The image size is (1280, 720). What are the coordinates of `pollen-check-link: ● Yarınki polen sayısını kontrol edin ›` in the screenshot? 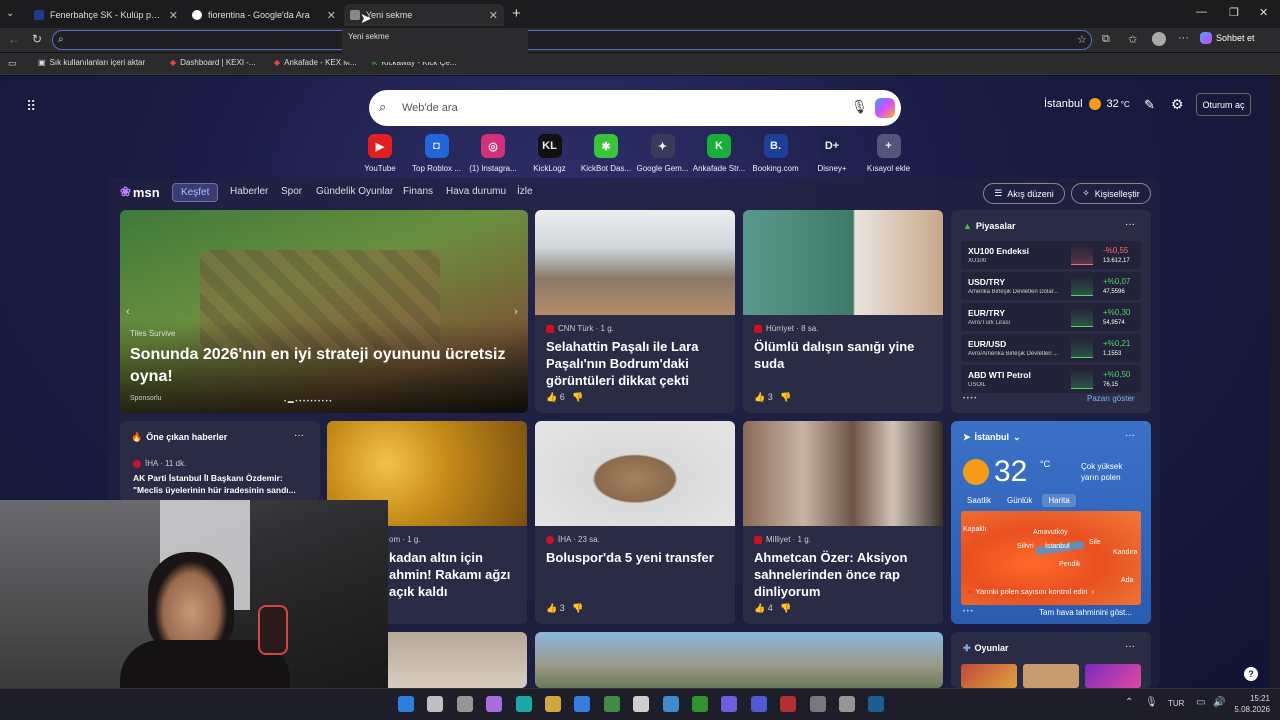 It's located at (1030, 591).